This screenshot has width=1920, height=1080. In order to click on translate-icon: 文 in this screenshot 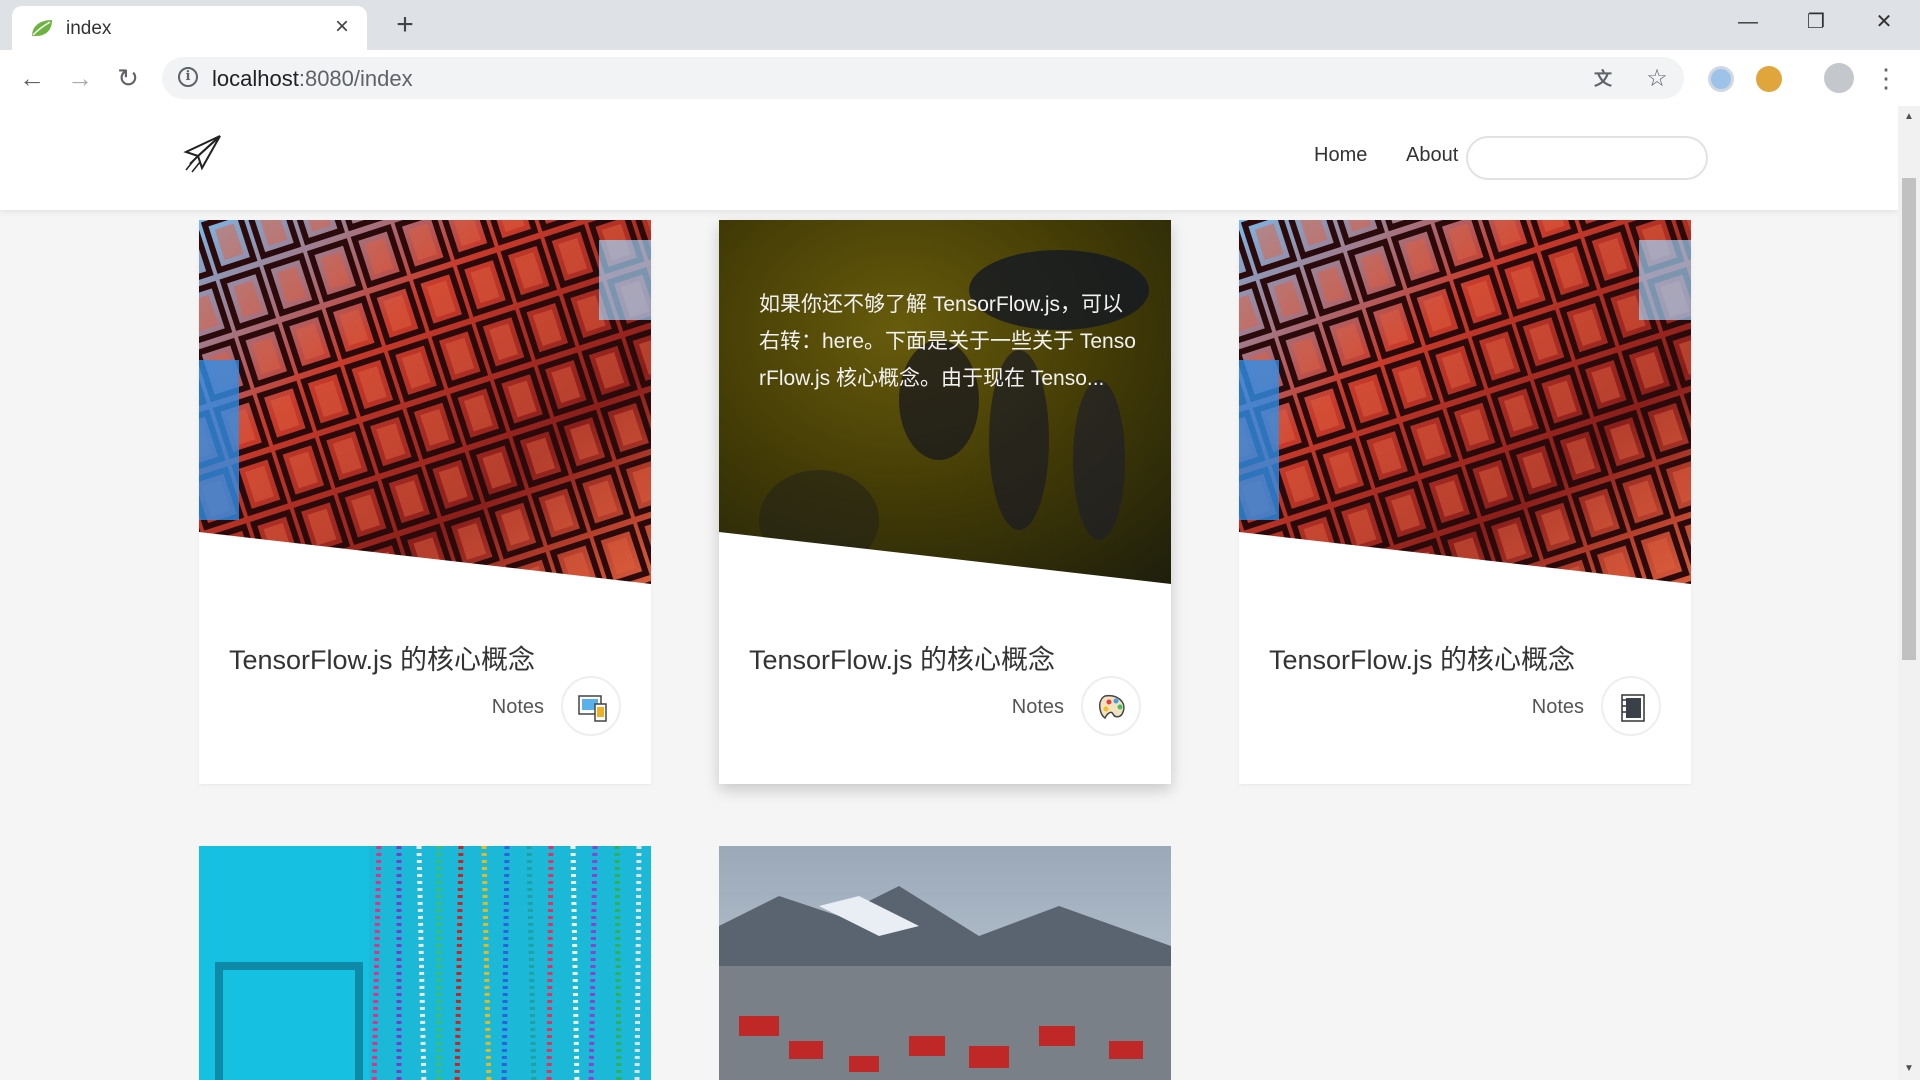, I will do `click(1603, 79)`.